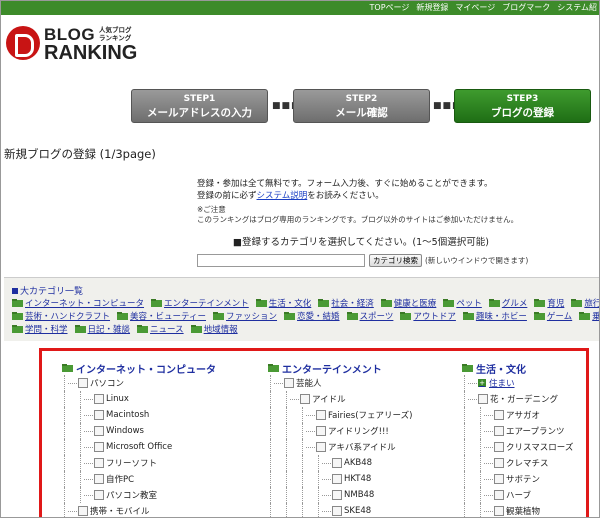  I want to click on category-link: 美容・ビューティー, so click(161, 316).